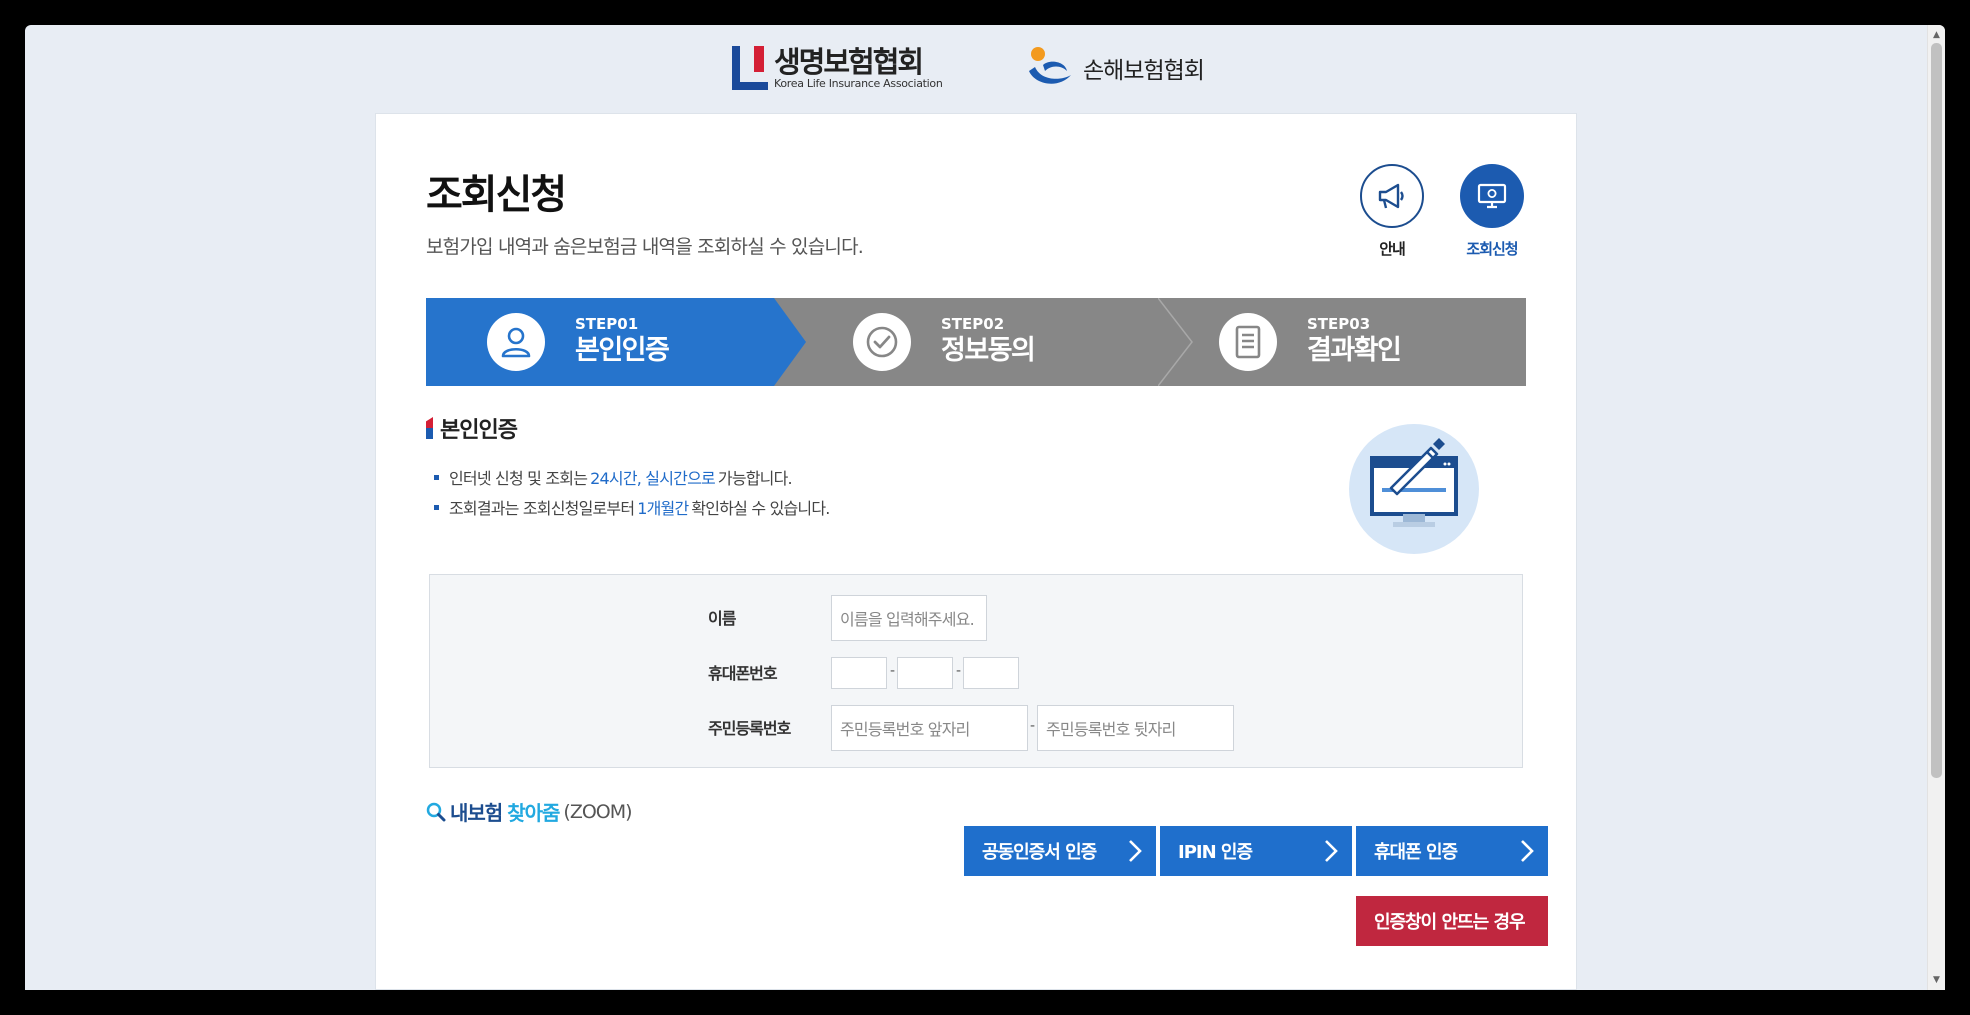 The image size is (1970, 1015). I want to click on zoom-logo-part1: 내보험, so click(476, 813).